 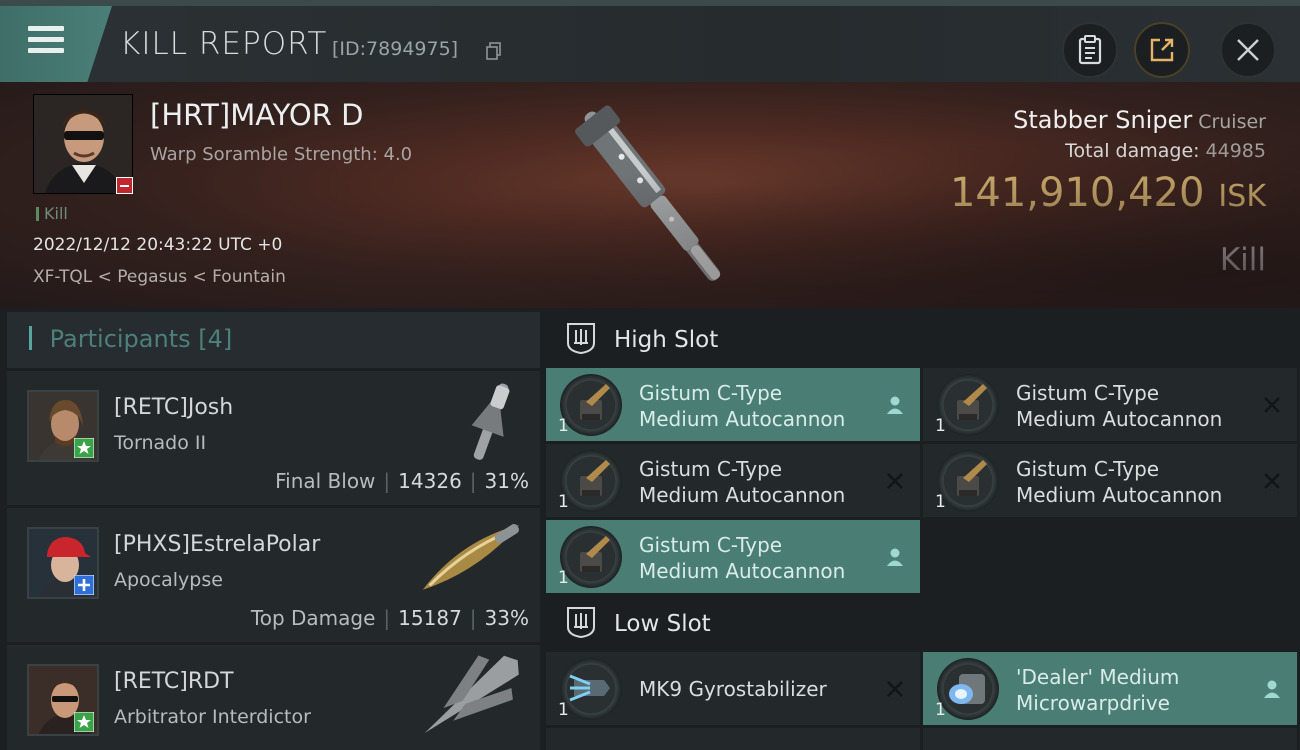 I want to click on kill-tag: Kill, so click(x=52, y=213).